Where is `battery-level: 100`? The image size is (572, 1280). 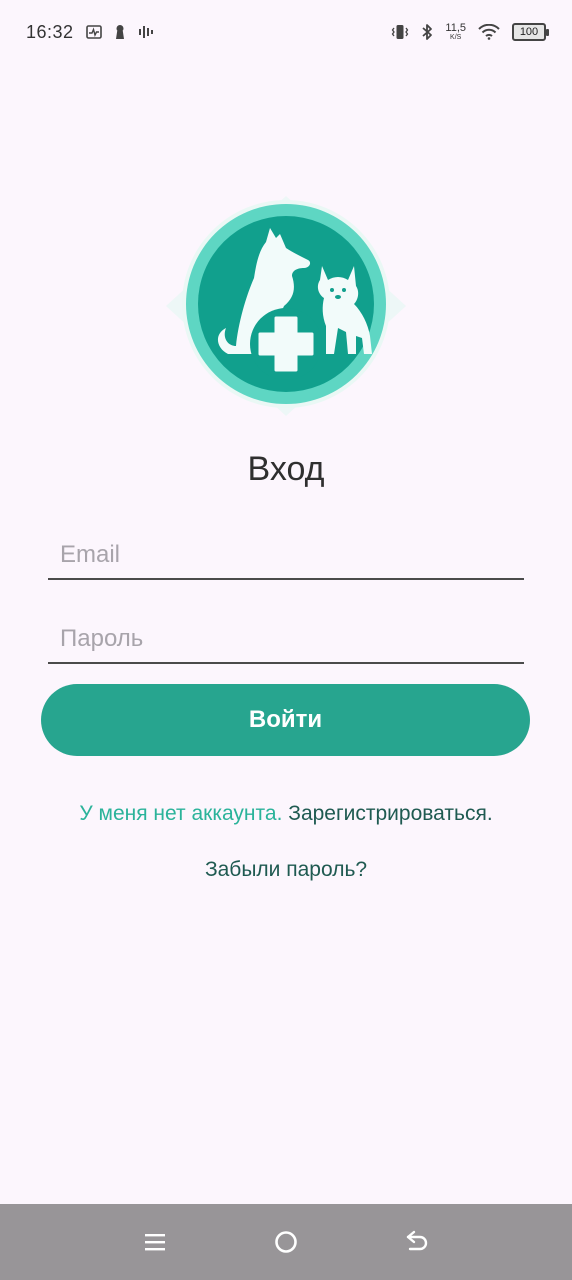 battery-level: 100 is located at coordinates (529, 32).